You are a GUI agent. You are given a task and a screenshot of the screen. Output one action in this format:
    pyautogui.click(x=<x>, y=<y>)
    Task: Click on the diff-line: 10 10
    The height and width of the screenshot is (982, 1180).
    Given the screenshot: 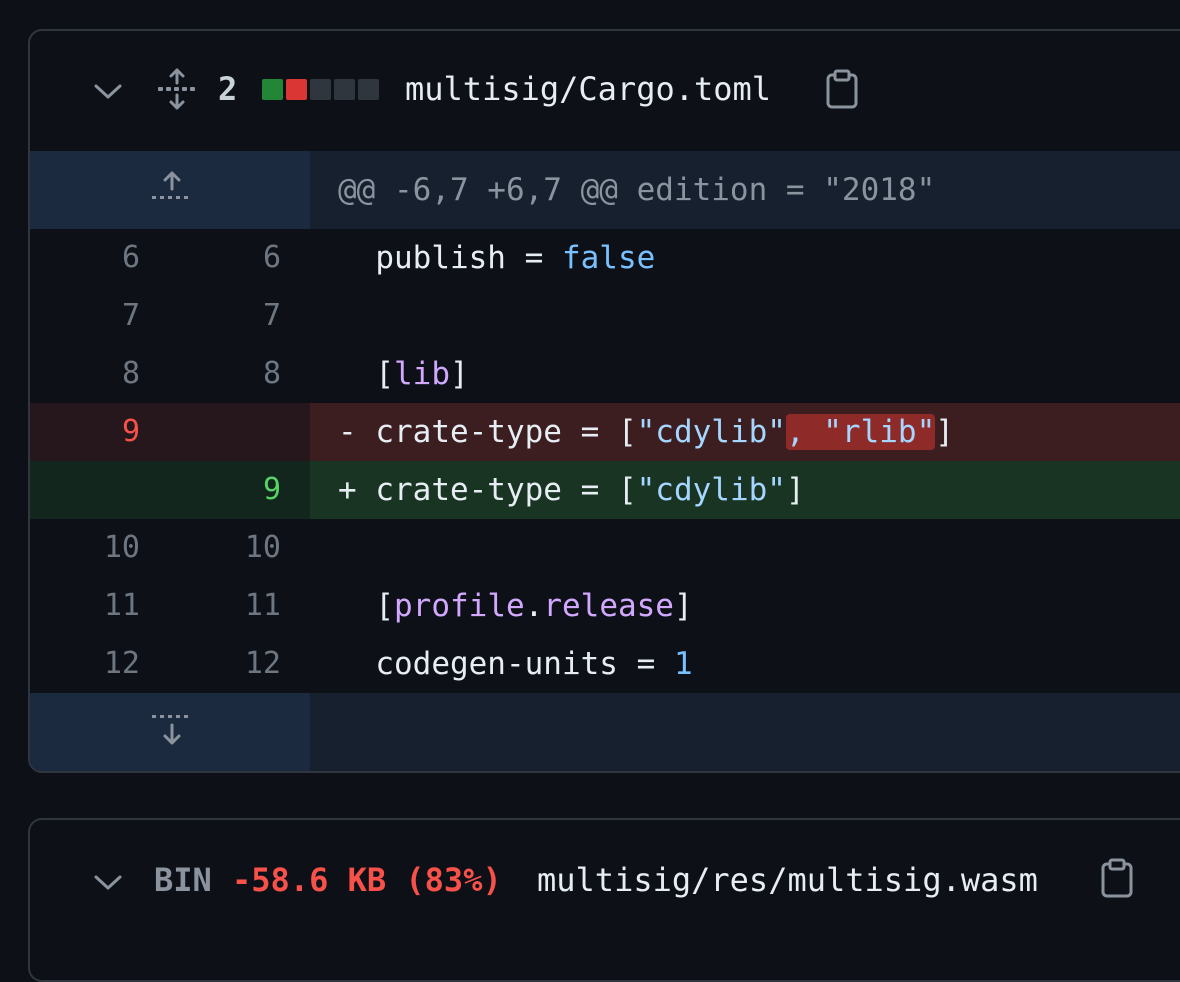 What is the action you would take?
    pyautogui.click(x=605, y=548)
    